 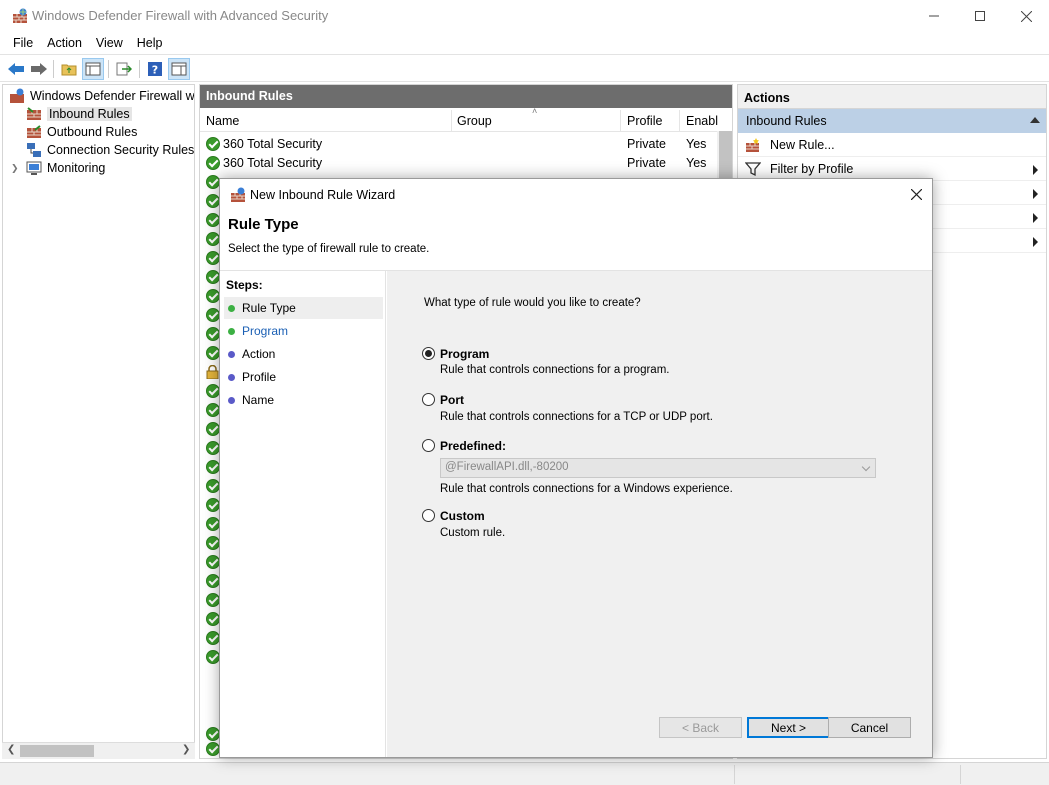 What do you see at coordinates (702, 121) in the screenshot?
I see `column-enabled: Enabl` at bounding box center [702, 121].